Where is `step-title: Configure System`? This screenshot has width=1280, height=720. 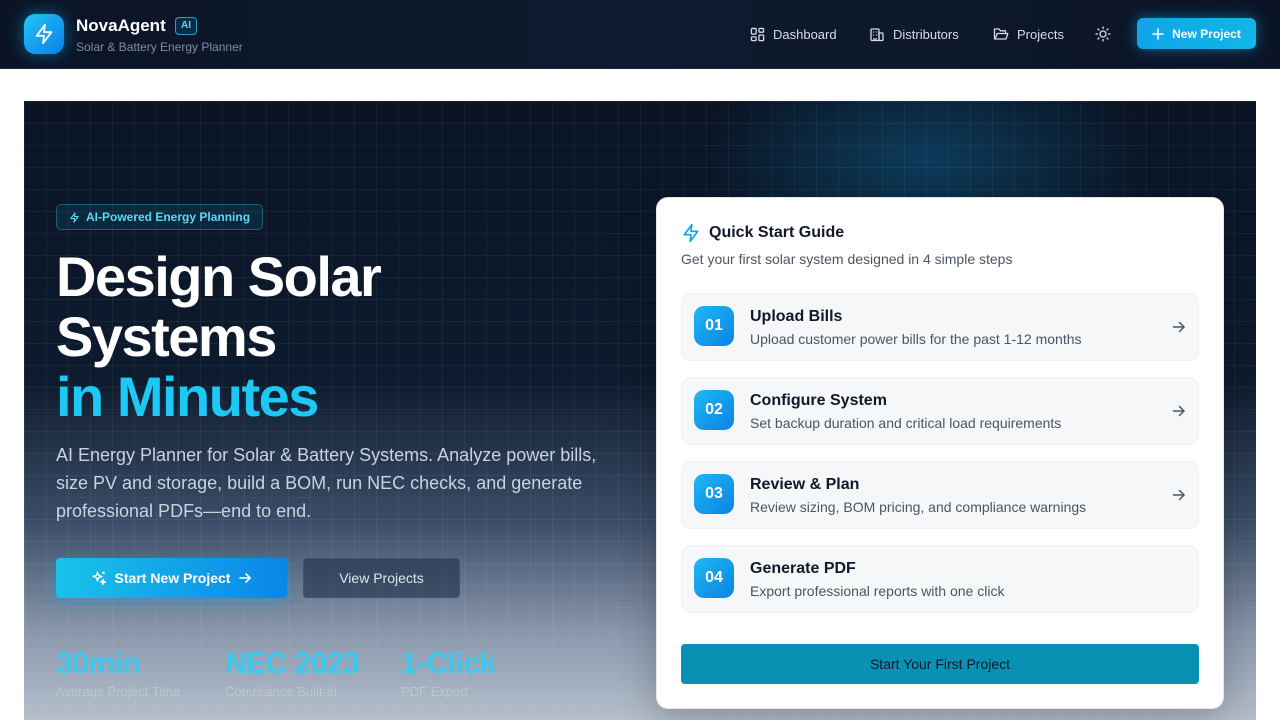 step-title: Configure System is located at coordinates (818, 400).